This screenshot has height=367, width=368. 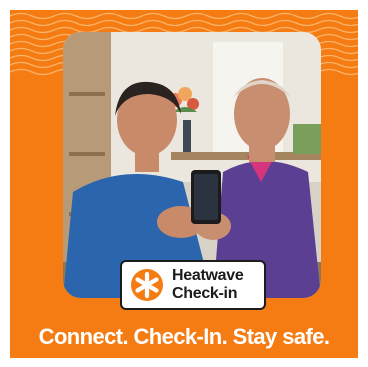 I want to click on badge-title: Heatwave Check-in, so click(x=208, y=284).